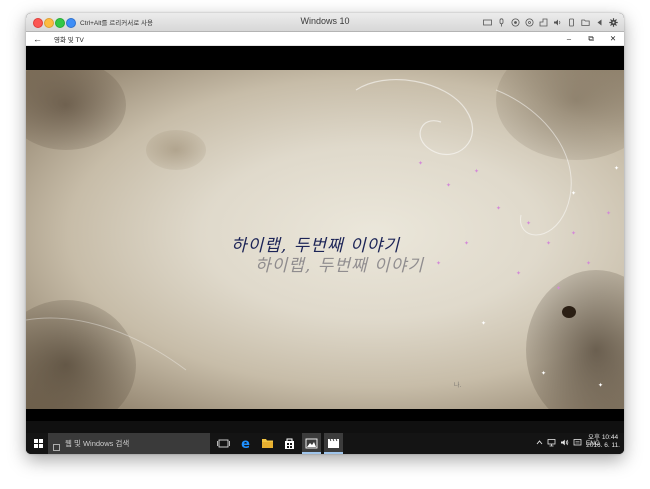  I want to click on video-subtitle: 하이랩, 두번째 이야기, so click(315, 246).